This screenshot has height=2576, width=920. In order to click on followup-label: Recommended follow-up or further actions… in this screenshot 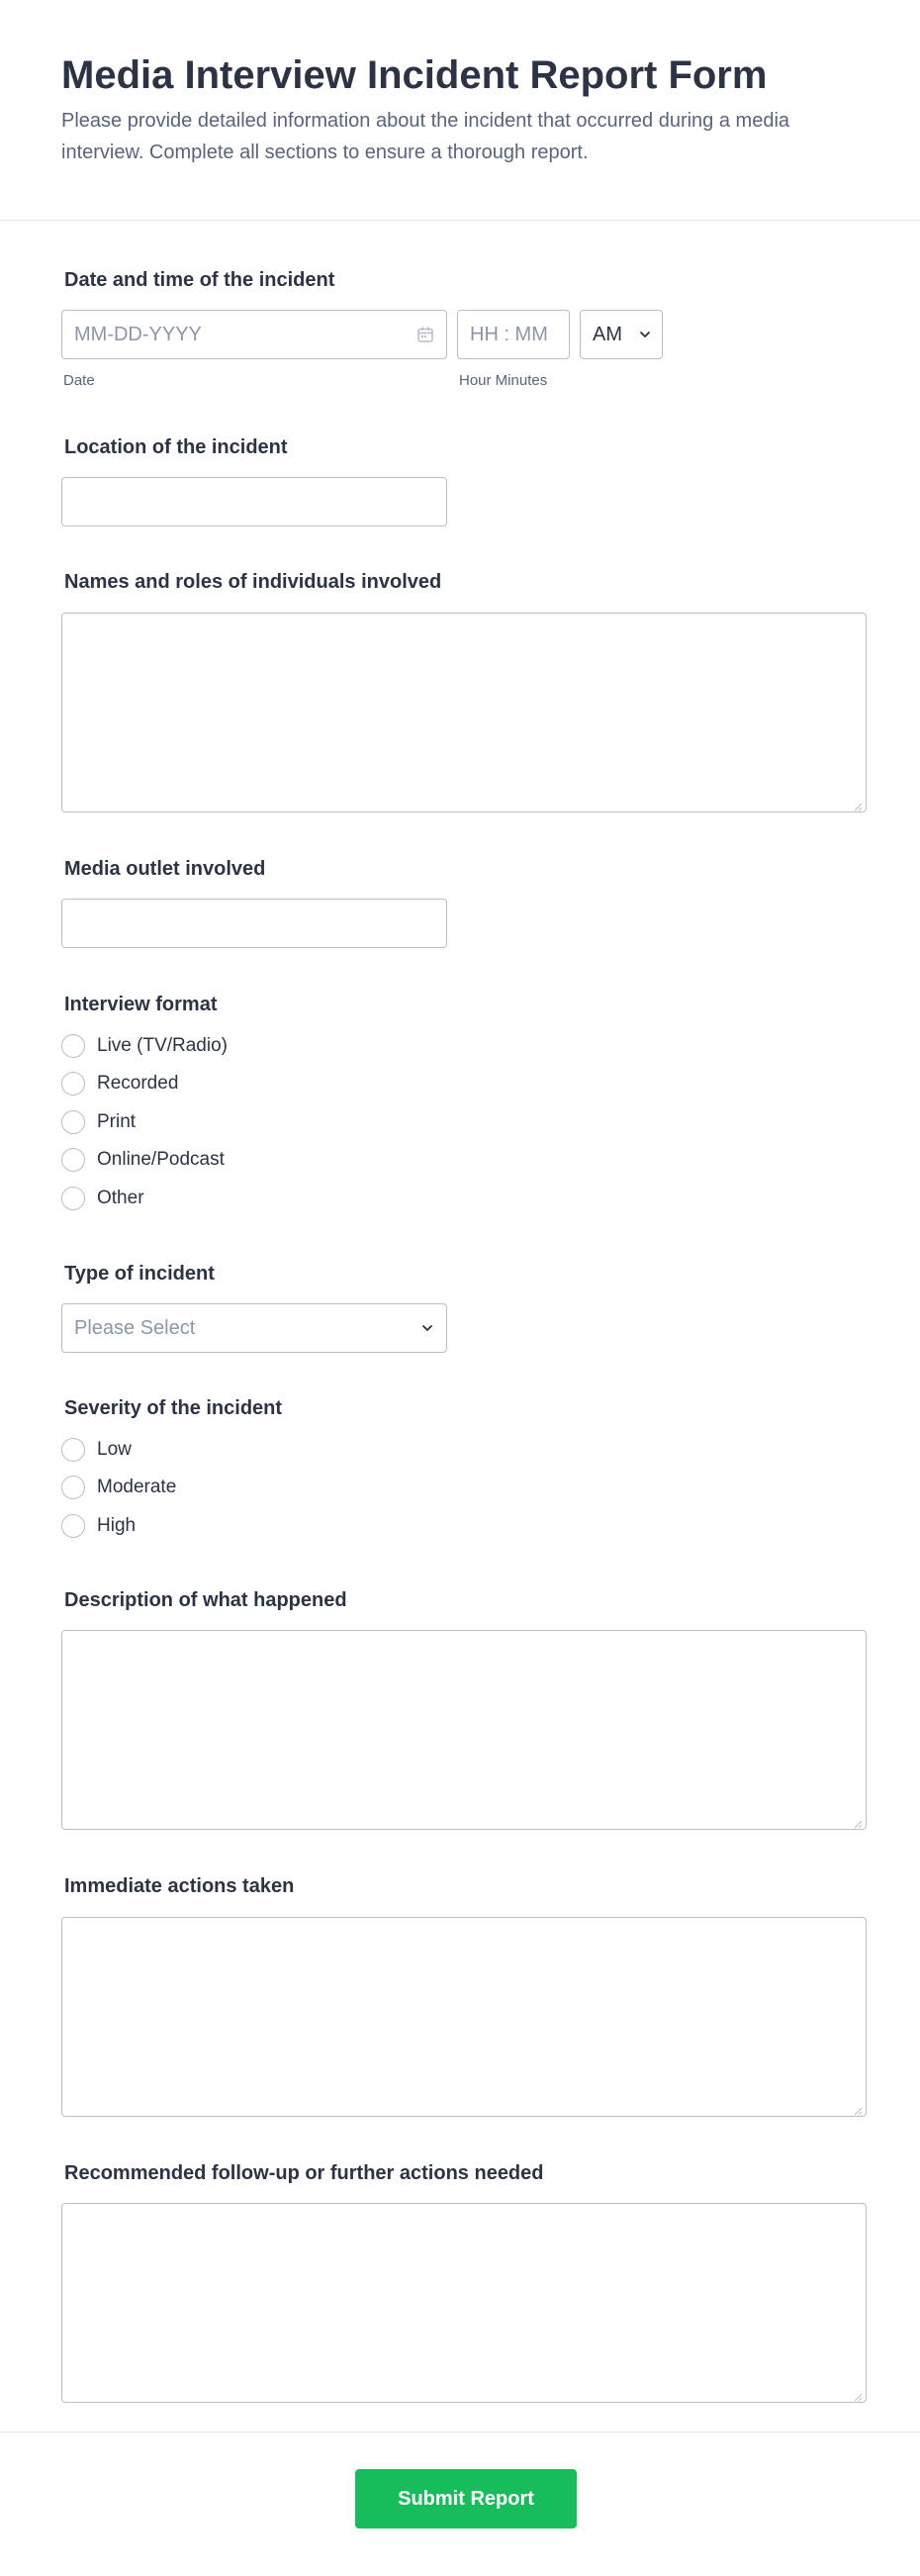, I will do `click(304, 2173)`.